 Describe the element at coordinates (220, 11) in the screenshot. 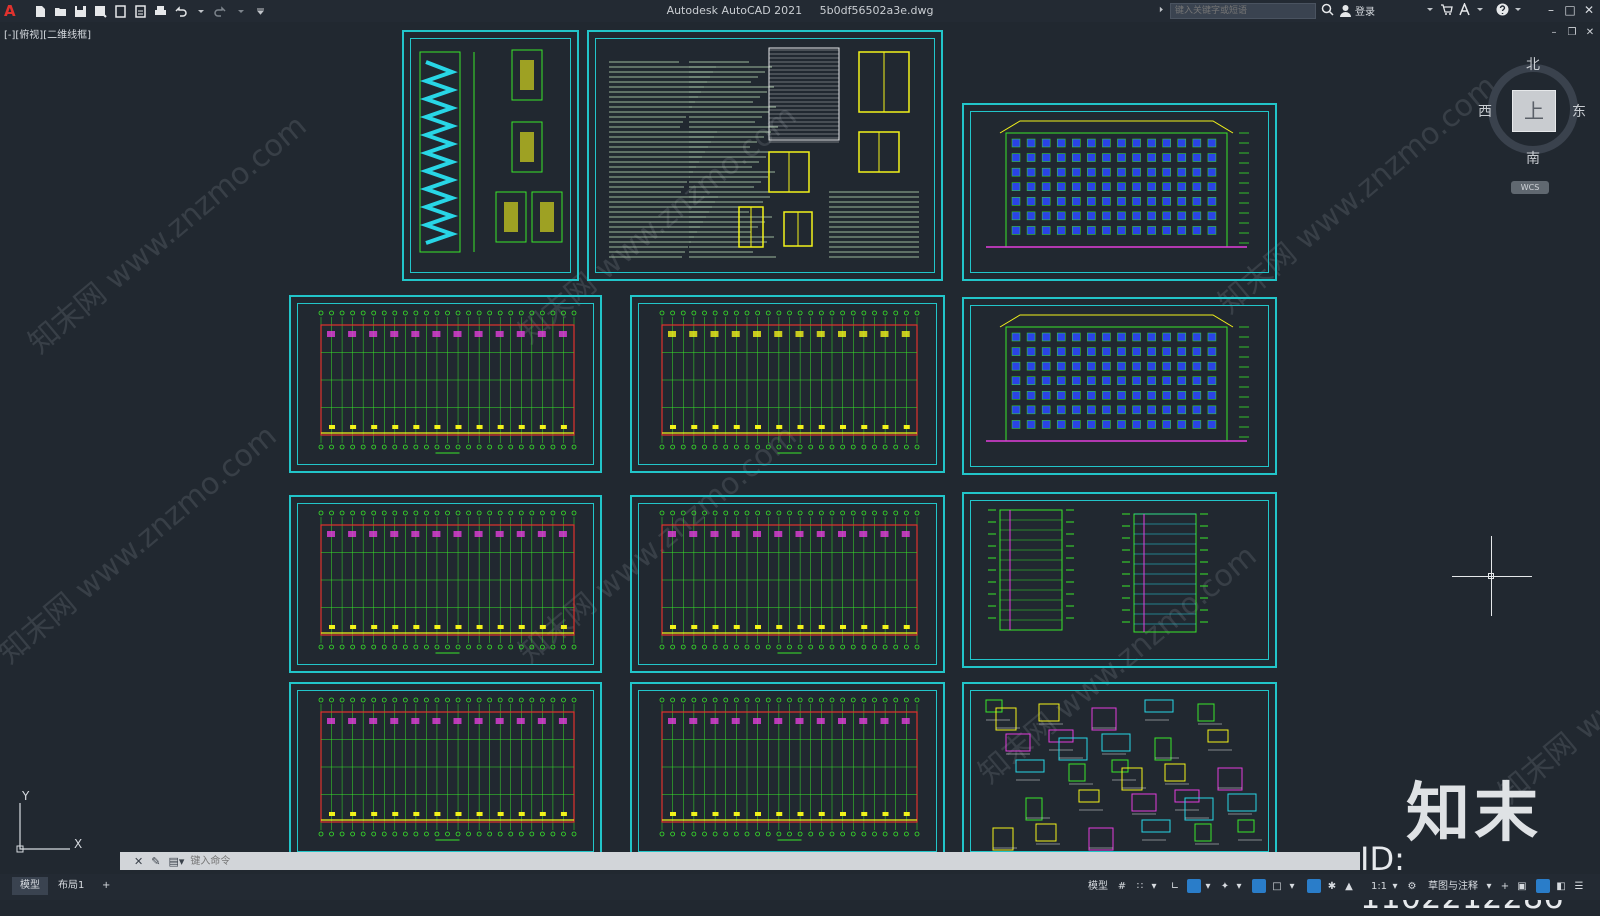

I see `redo-icon` at that location.